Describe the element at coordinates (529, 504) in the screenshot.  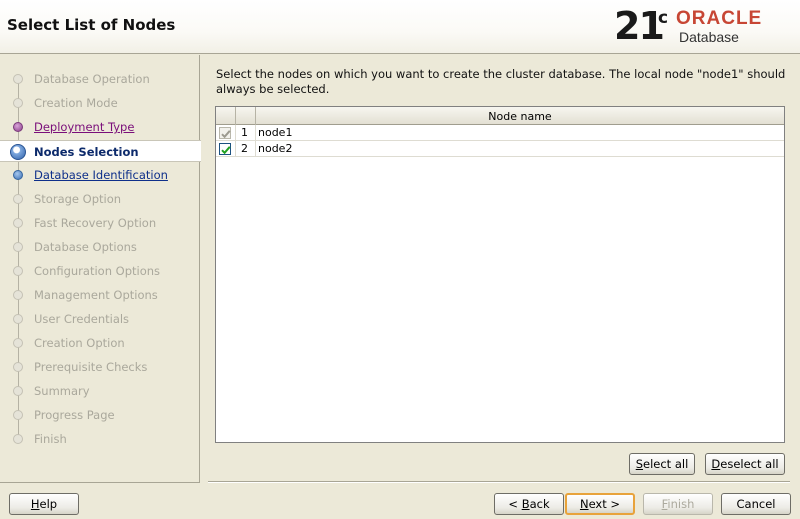
I see `back-button: < Back` at that location.